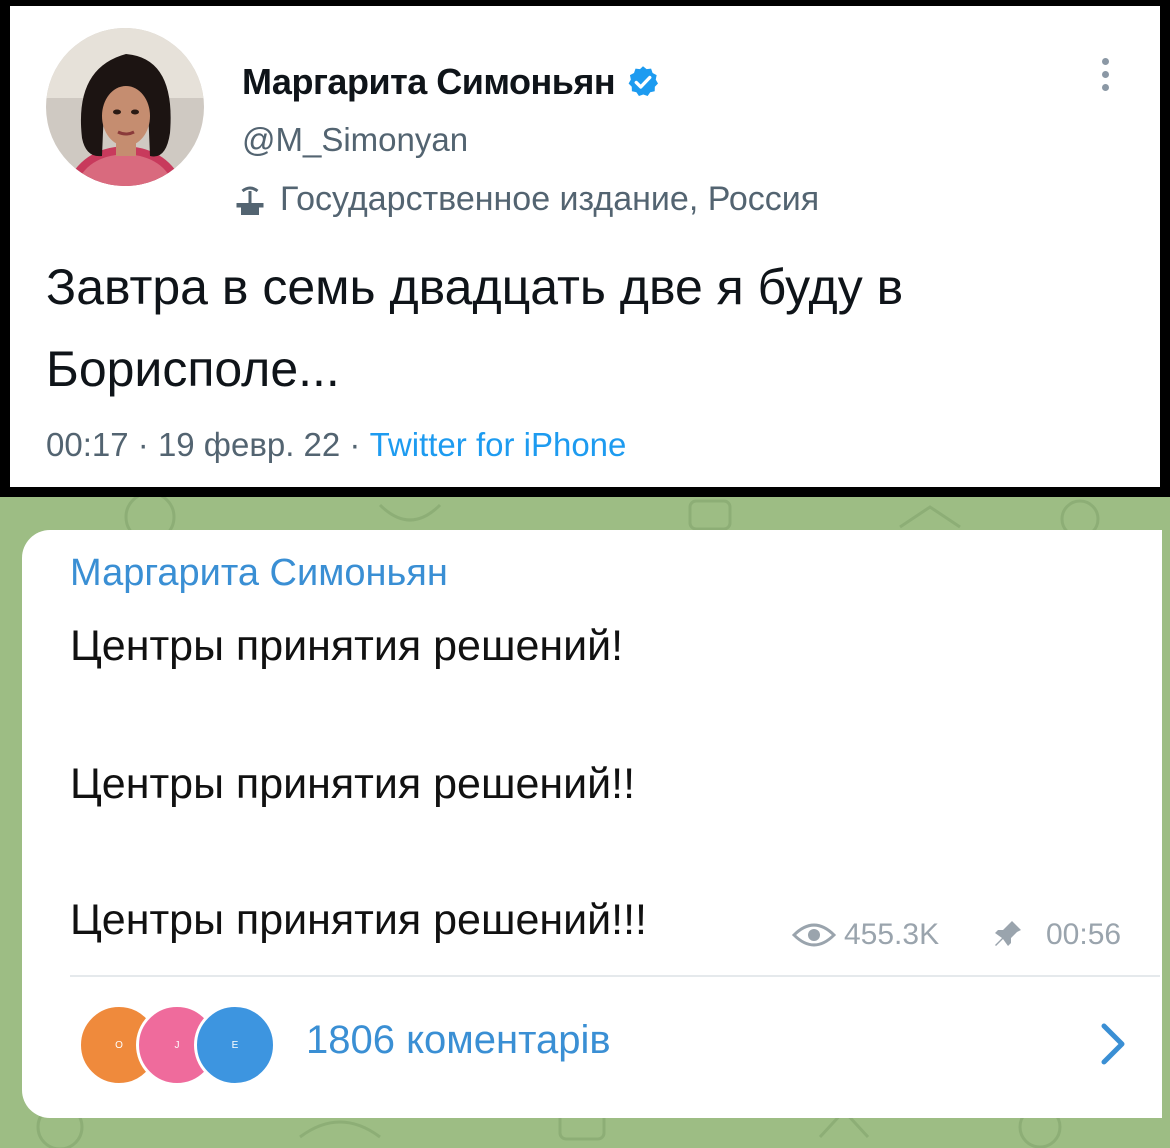  Describe the element at coordinates (87, 444) in the screenshot. I see `tweet-time: 00:17` at that location.